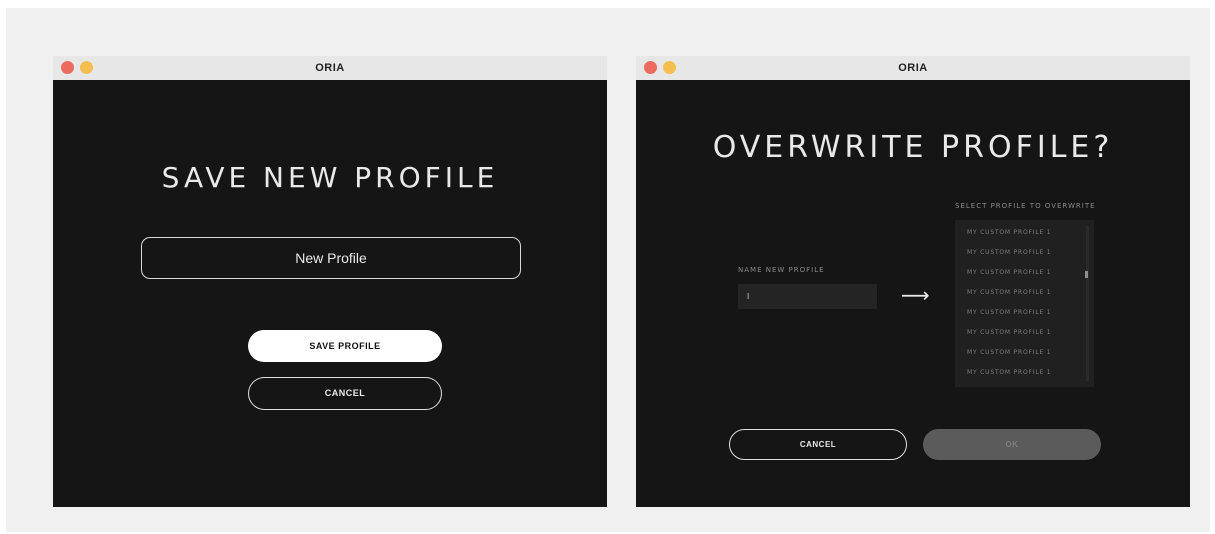 This screenshot has width=1215, height=534. What do you see at coordinates (331, 258) in the screenshot?
I see `profile-name-input` at bounding box center [331, 258].